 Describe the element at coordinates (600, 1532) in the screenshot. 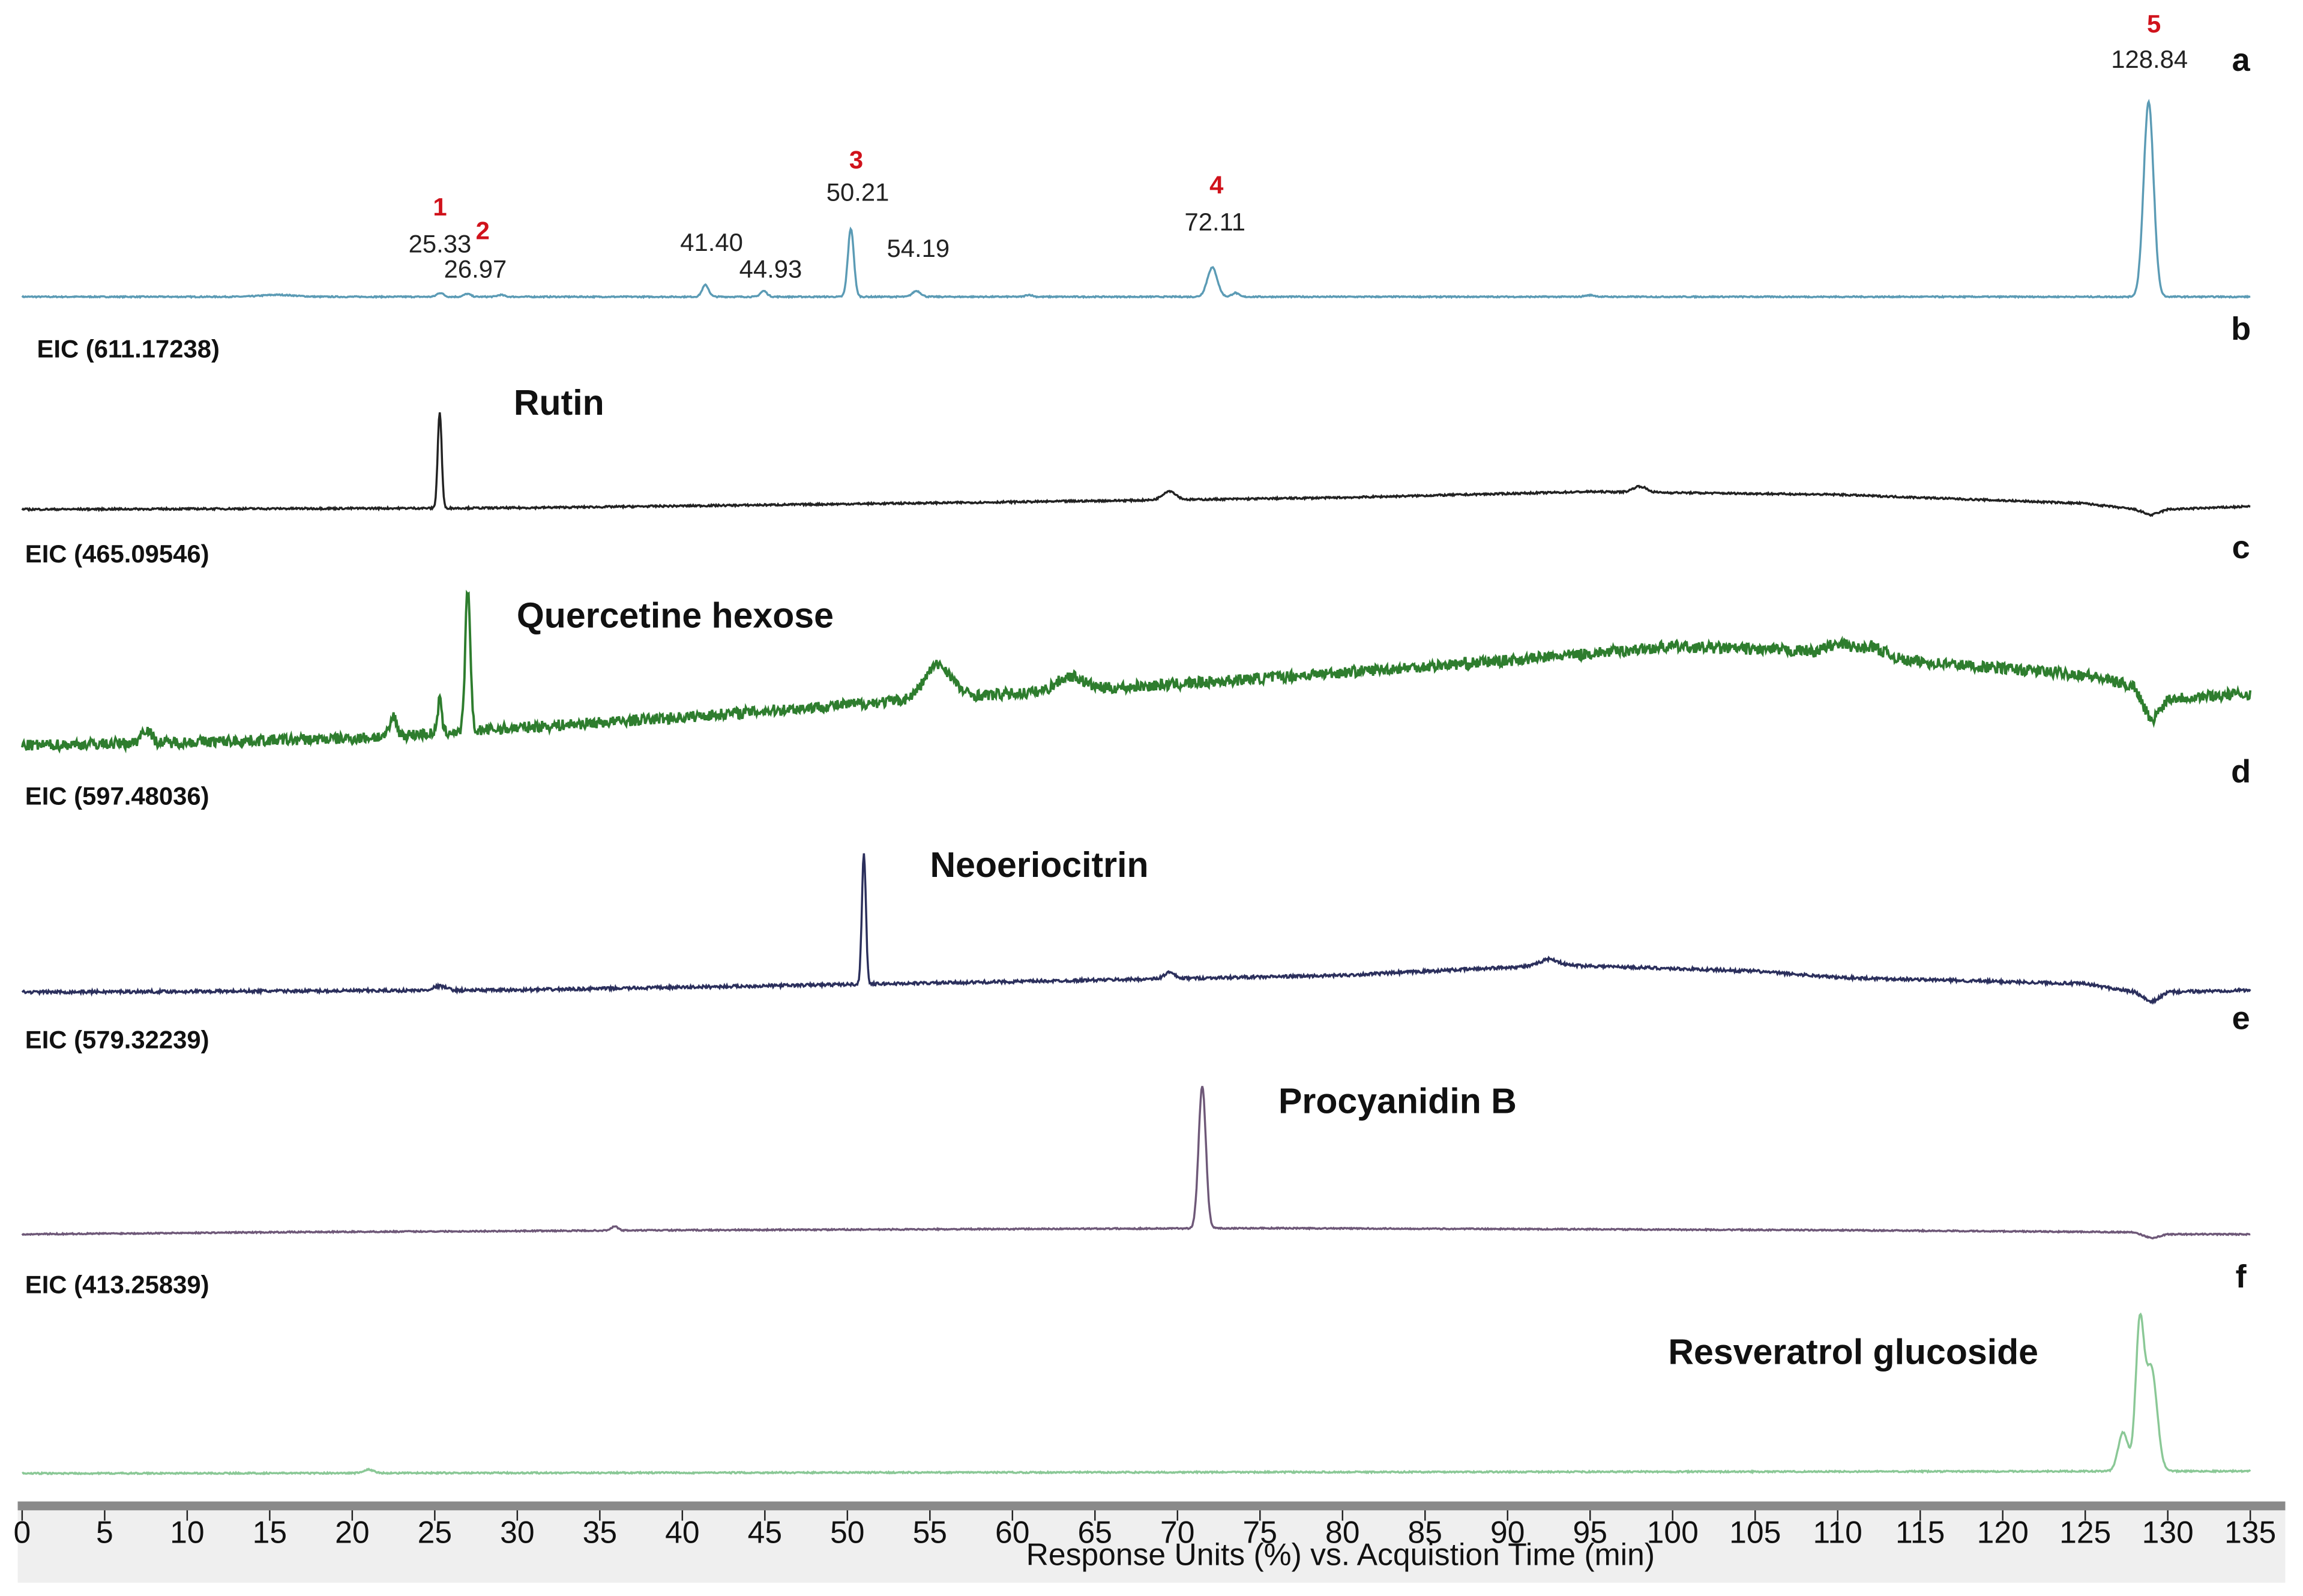

I see `x-tick-label: 35` at that location.